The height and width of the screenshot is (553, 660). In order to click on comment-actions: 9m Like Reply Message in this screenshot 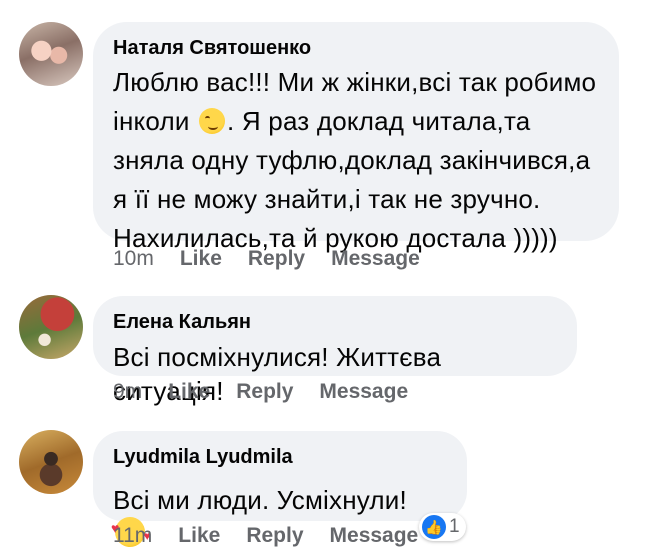, I will do `click(273, 392)`.